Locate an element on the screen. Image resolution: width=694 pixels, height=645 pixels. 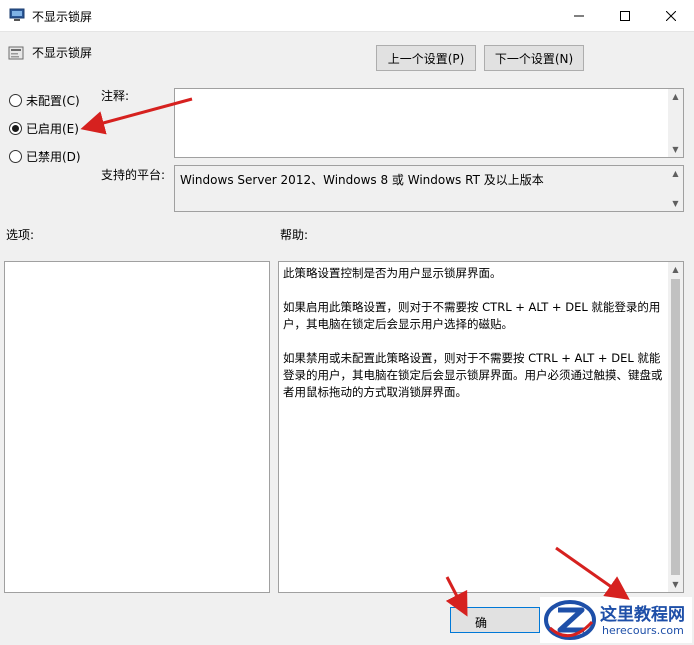
previous-setting-button: 上一个设置(P) is located at coordinates (426, 58).